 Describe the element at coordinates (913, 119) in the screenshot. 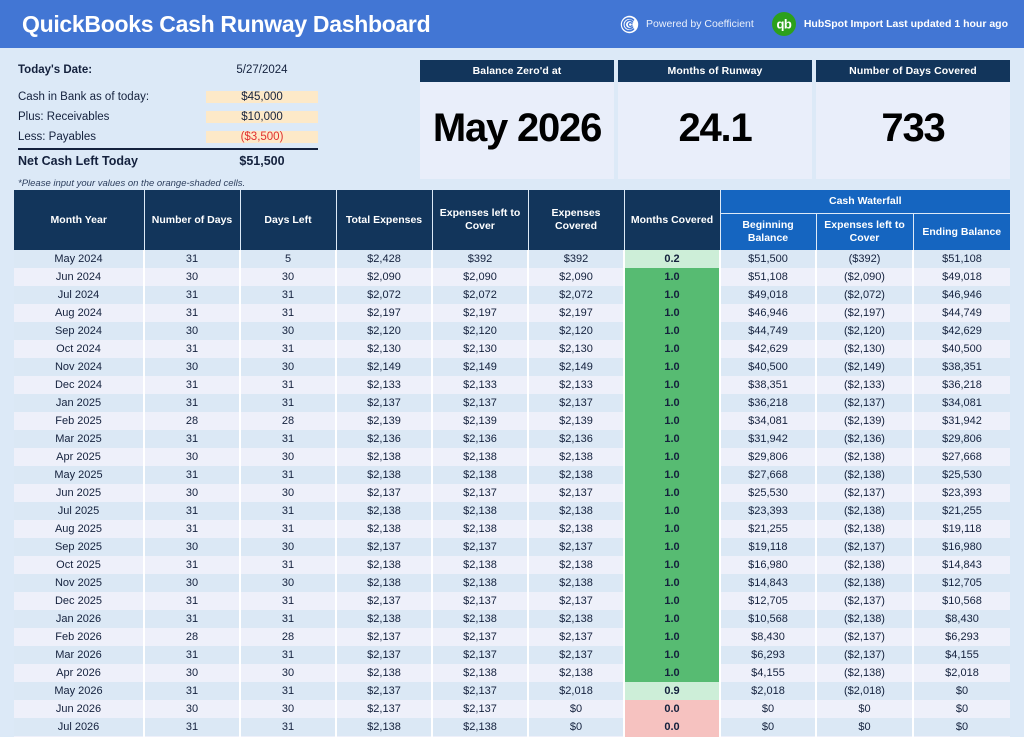

I see `kpi-card-days-covered: Number of Days Covered 733` at that location.